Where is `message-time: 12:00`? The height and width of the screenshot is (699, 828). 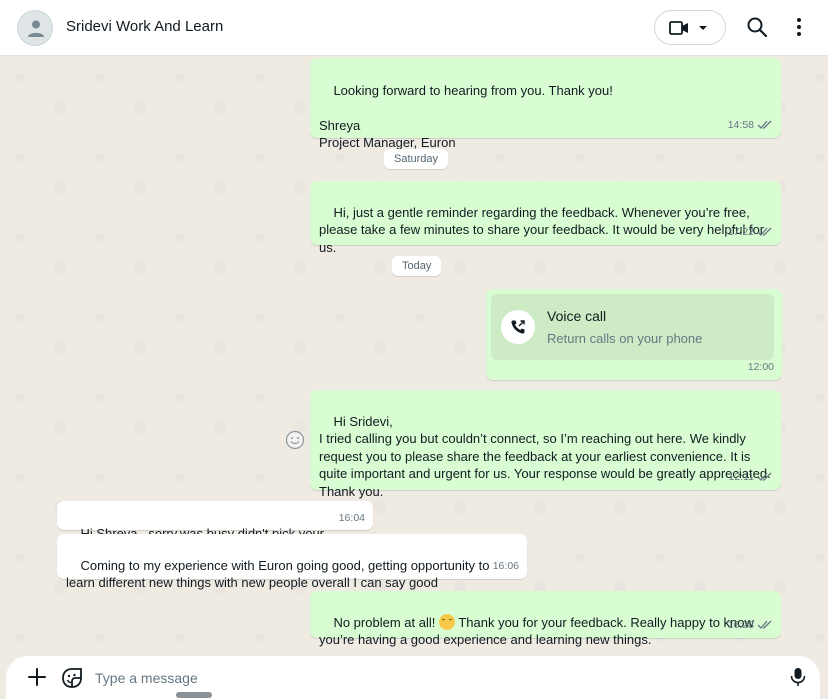
message-time: 12:00 is located at coordinates (760, 366).